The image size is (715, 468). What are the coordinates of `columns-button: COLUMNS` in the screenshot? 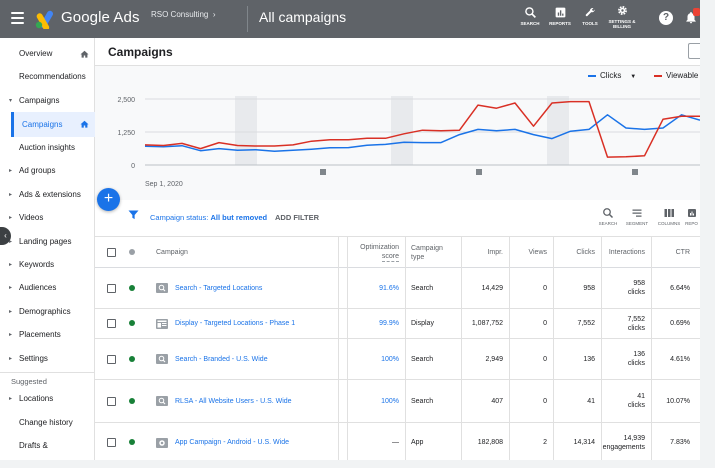 It's located at (669, 216).